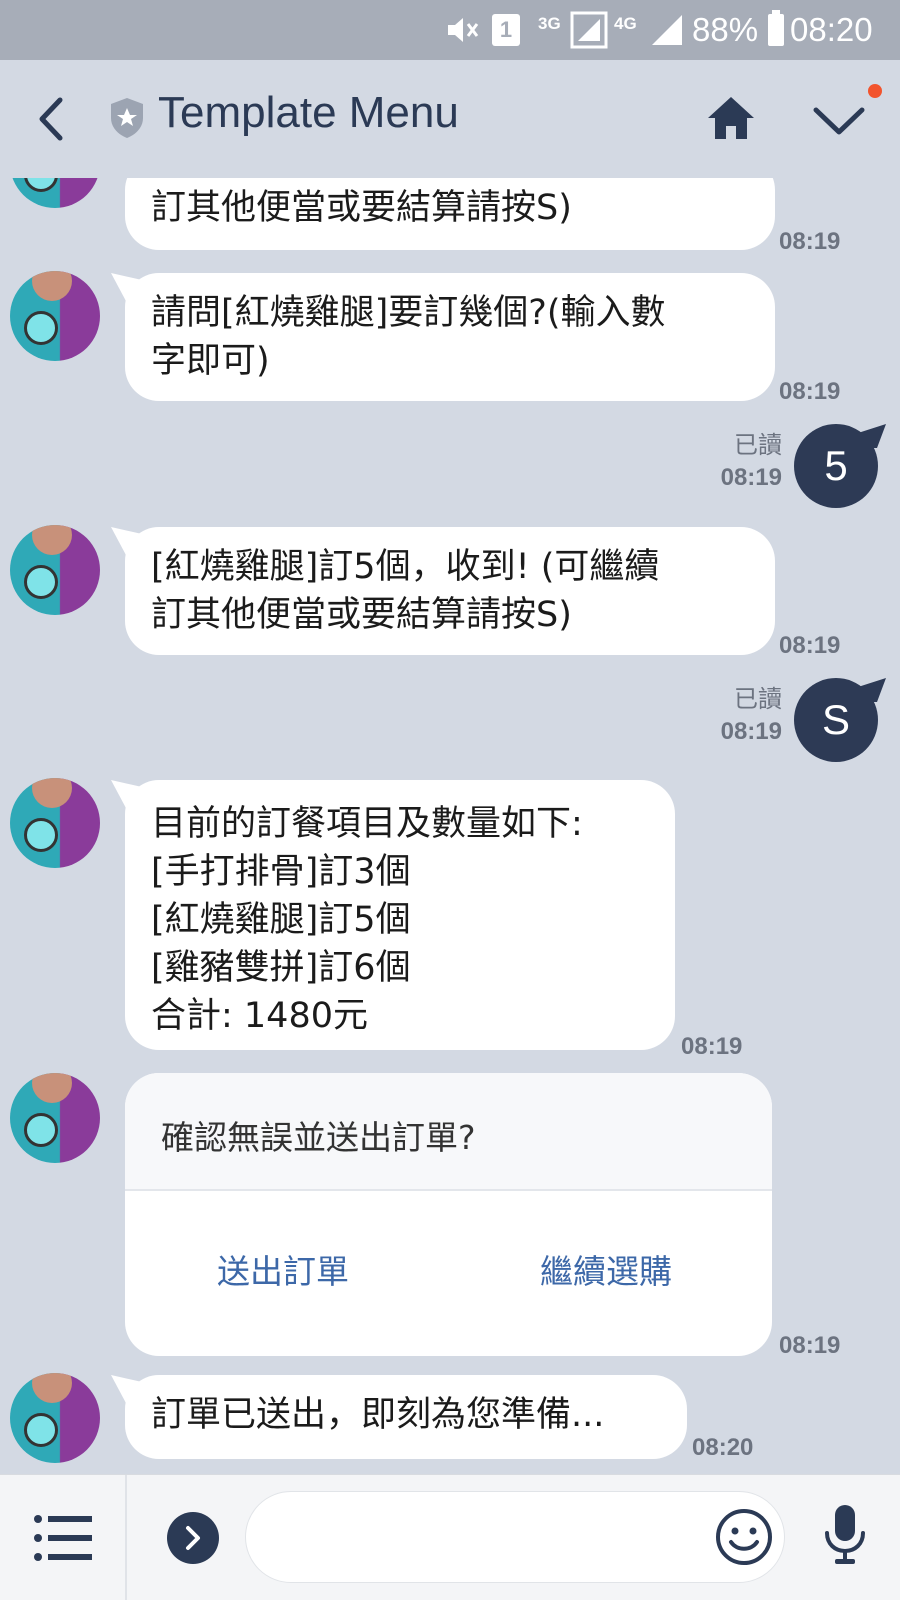  What do you see at coordinates (52, 119) in the screenshot?
I see `back-icon` at bounding box center [52, 119].